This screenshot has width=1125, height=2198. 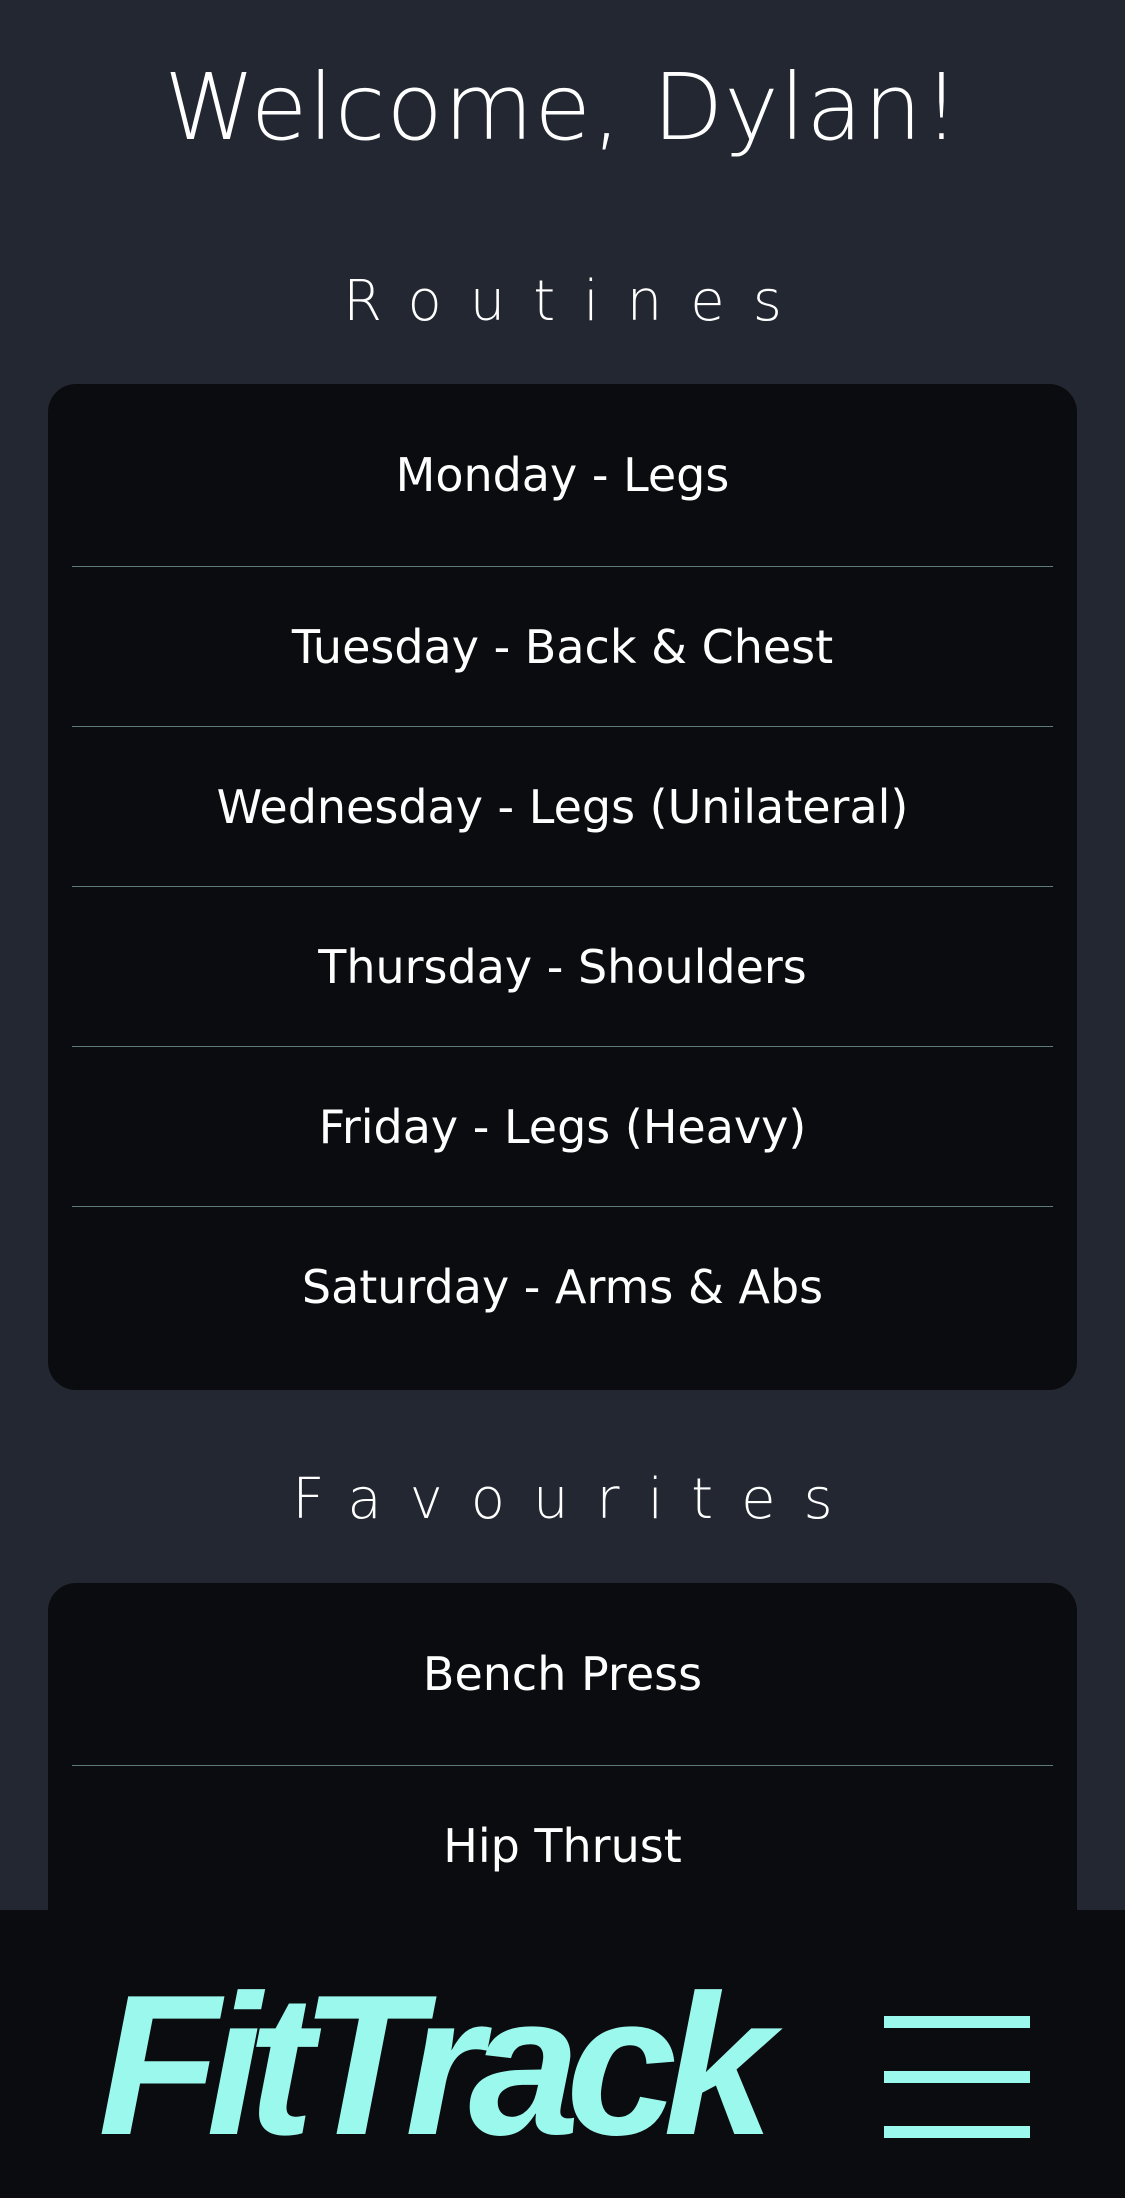 I want to click on routine-item-monday: Monday - Legs, so click(x=562, y=475).